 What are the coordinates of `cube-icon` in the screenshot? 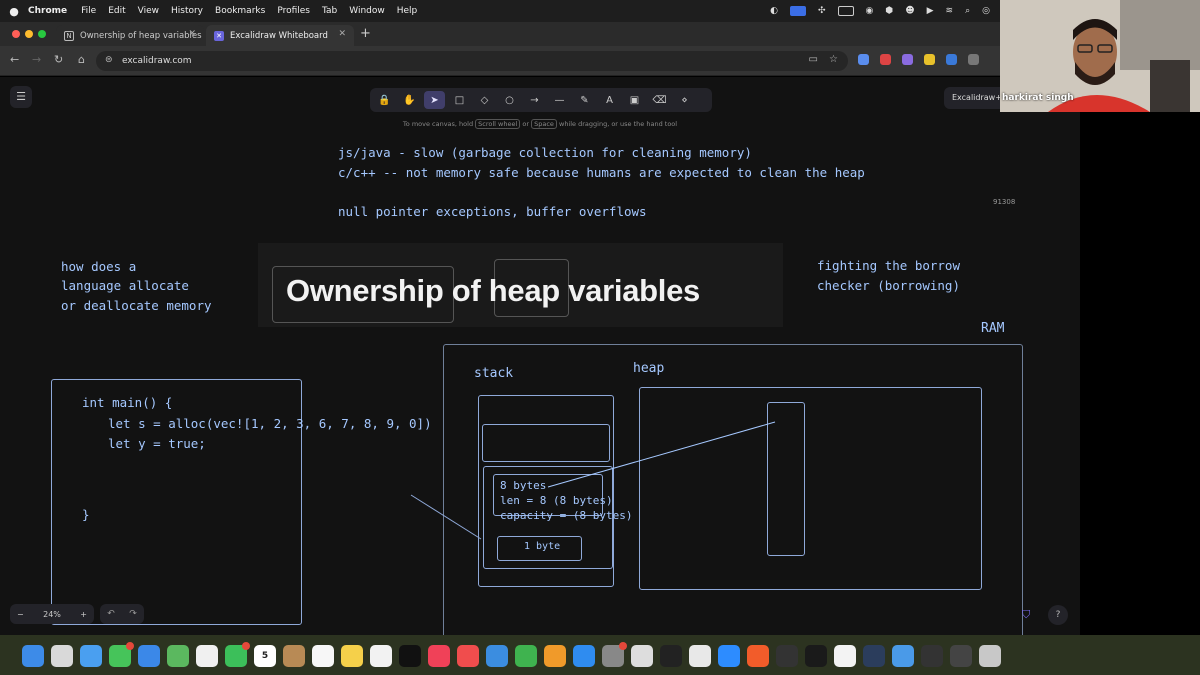 It's located at (787, 656).